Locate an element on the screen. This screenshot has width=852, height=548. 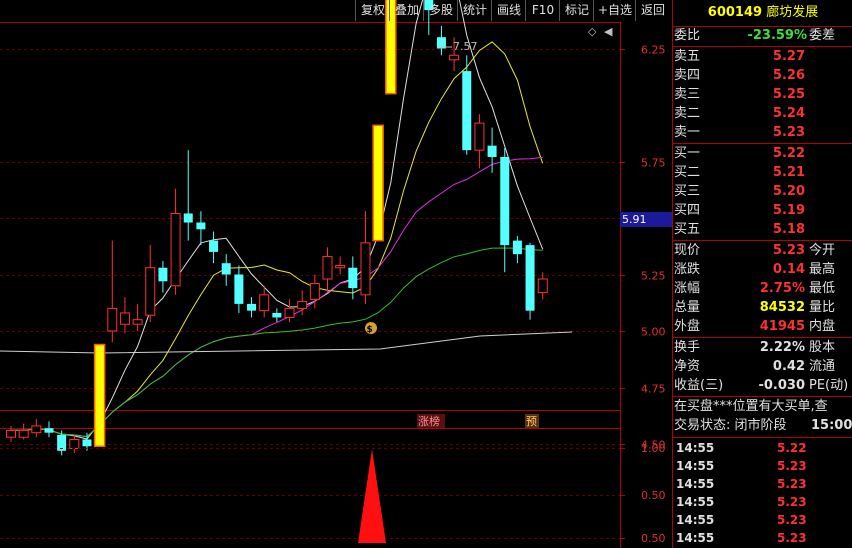
collapse-icon: ◀ is located at coordinates (608, 31).